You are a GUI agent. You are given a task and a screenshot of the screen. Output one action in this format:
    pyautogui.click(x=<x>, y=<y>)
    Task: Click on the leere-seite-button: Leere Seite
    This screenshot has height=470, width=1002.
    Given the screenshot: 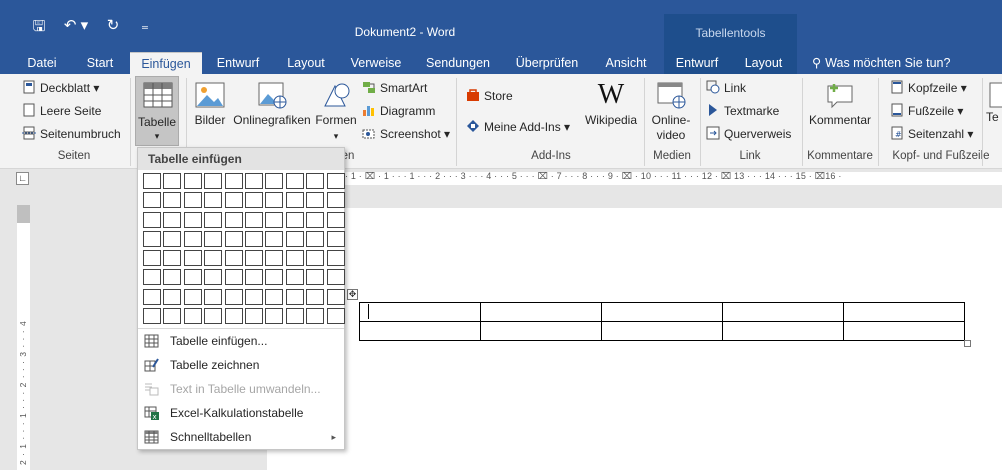 What is the action you would take?
    pyautogui.click(x=61, y=111)
    